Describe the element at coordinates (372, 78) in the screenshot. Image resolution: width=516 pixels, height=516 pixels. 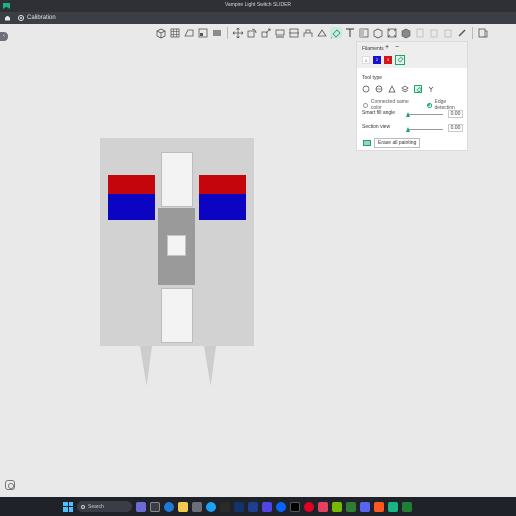
I see `tool-type-label: Tool type` at that location.